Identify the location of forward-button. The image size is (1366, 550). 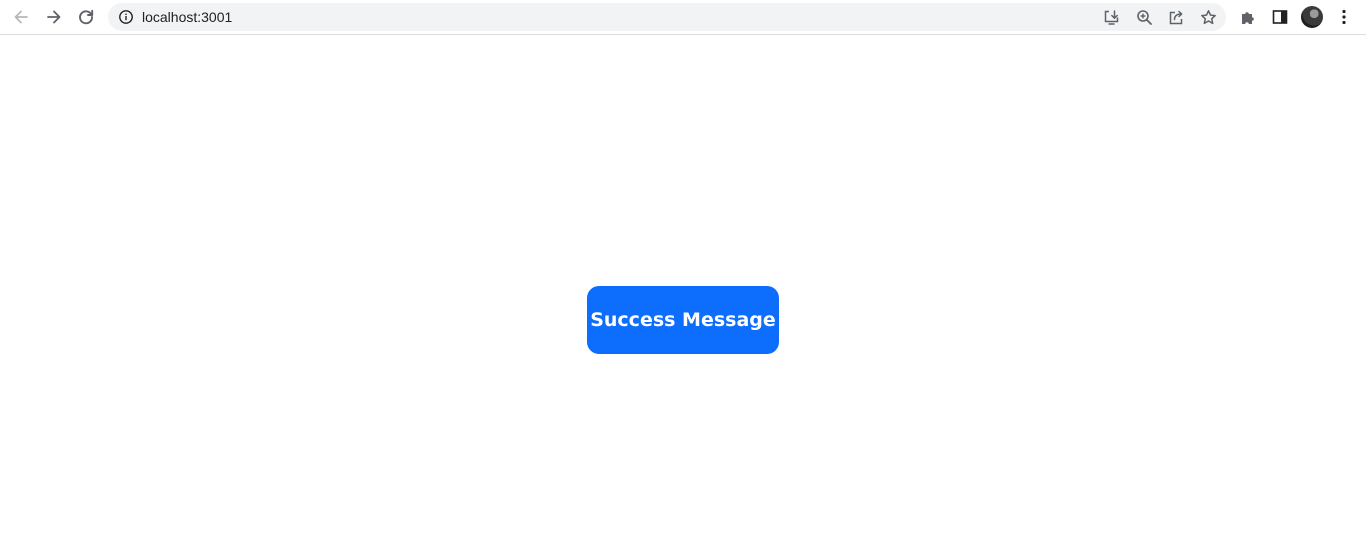
(54, 17).